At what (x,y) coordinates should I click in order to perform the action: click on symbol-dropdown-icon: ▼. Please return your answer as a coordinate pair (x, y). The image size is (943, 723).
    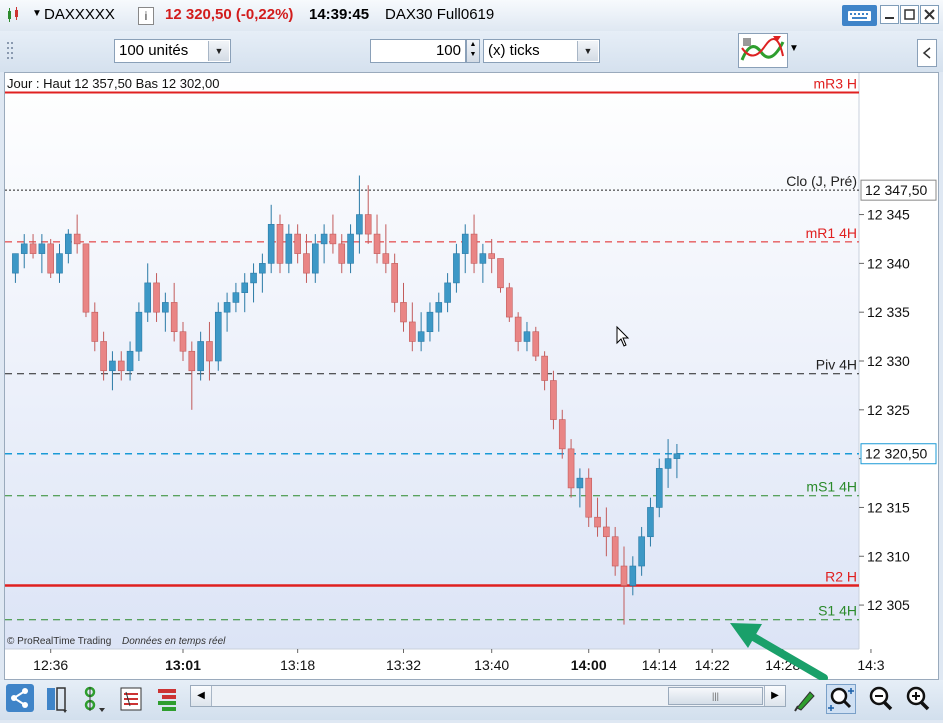
    Looking at the image, I should click on (37, 13).